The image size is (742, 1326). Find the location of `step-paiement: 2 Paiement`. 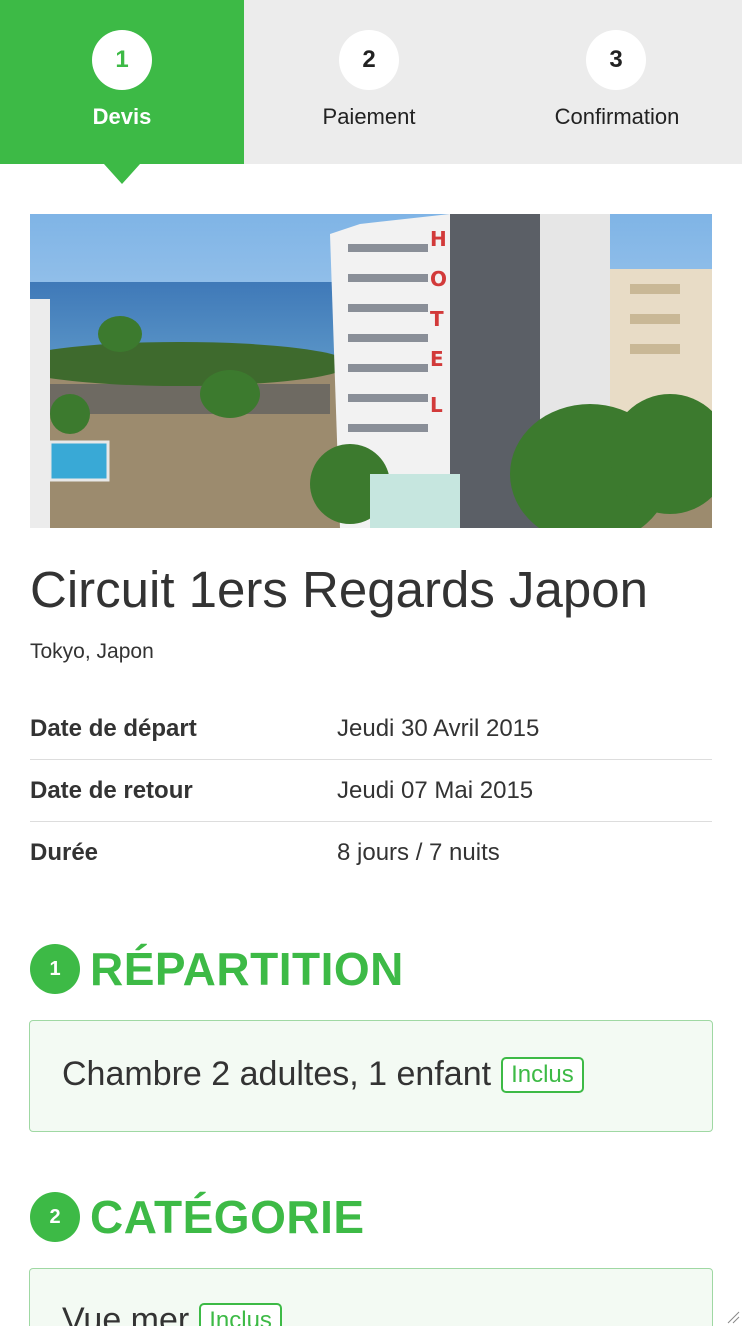

step-paiement: 2 Paiement is located at coordinates (369, 82).